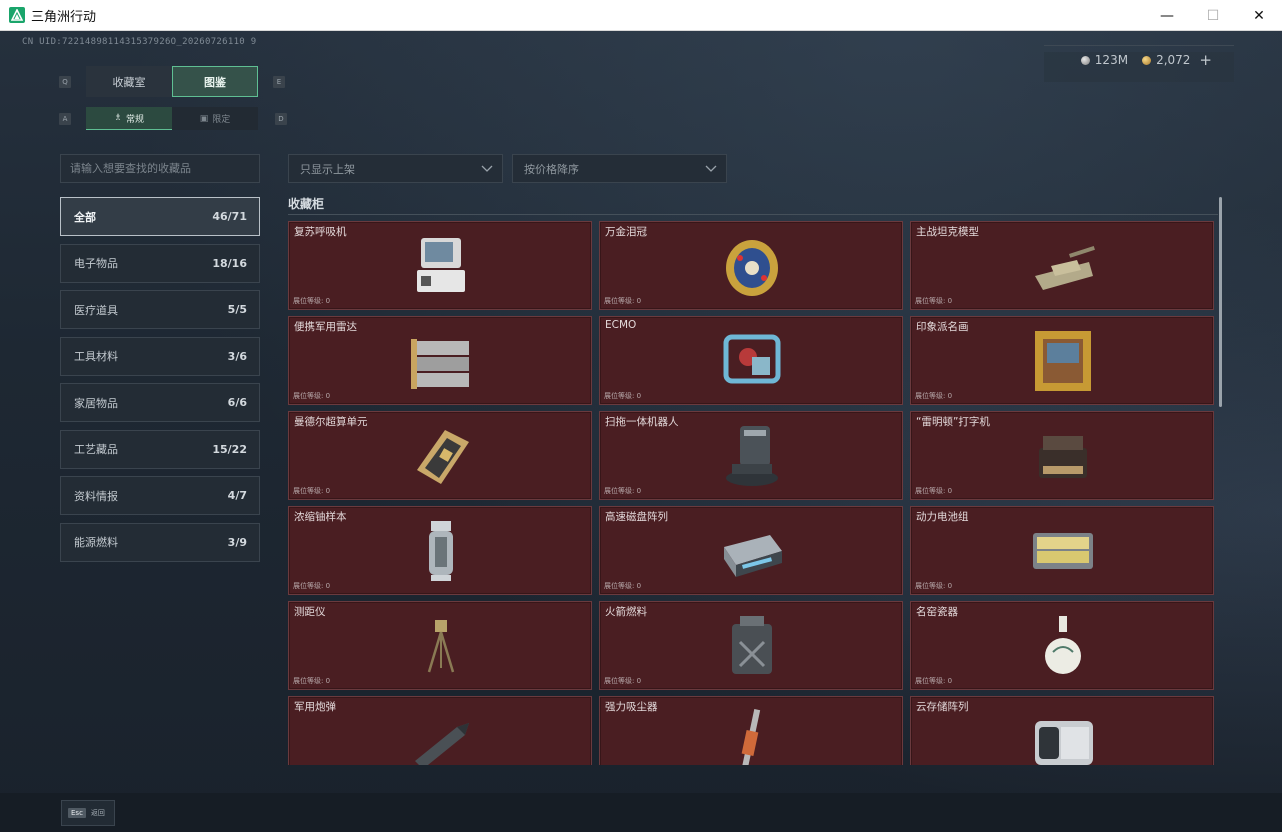 This screenshot has height=832, width=1282. What do you see at coordinates (1139, 45) in the screenshot?
I see `top-divider` at bounding box center [1139, 45].